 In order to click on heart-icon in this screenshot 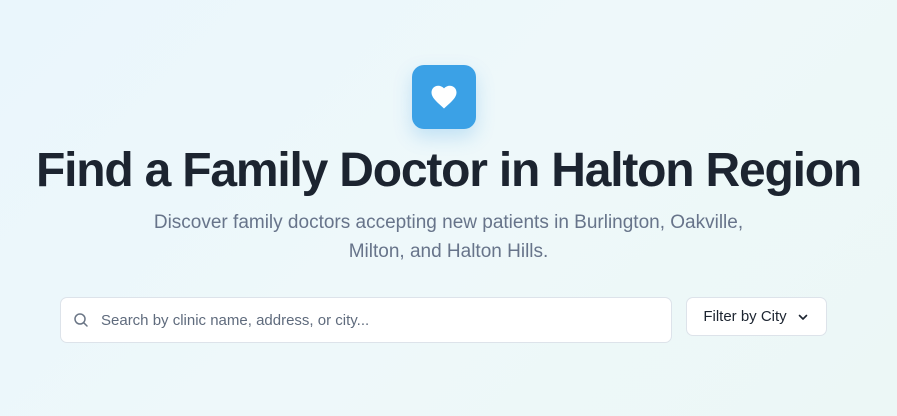, I will do `click(444, 97)`.